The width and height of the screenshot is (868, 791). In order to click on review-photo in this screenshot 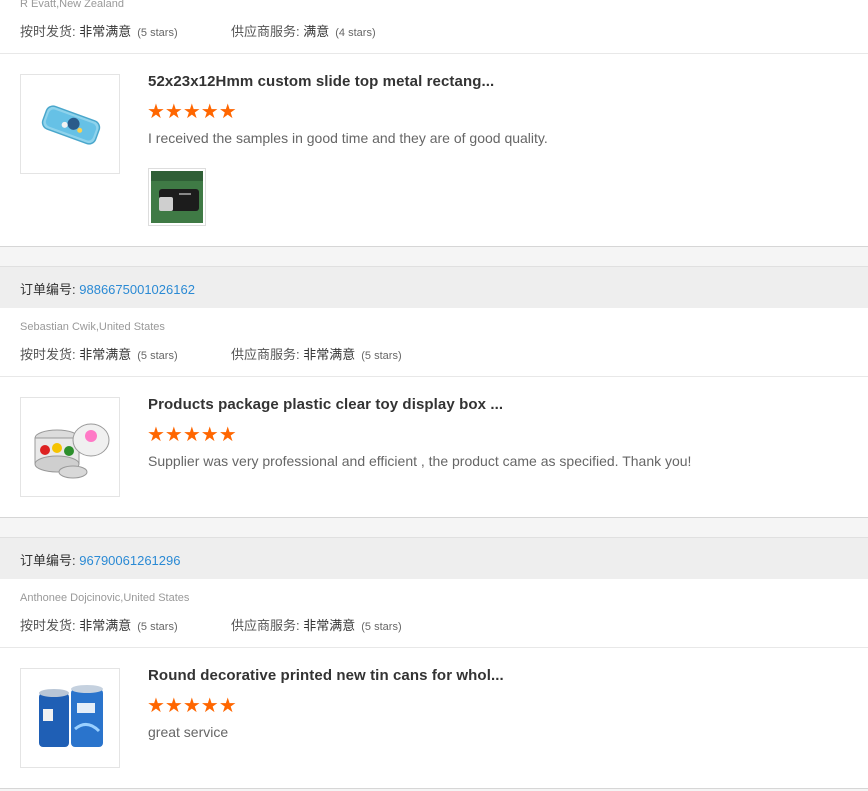, I will do `click(177, 197)`.